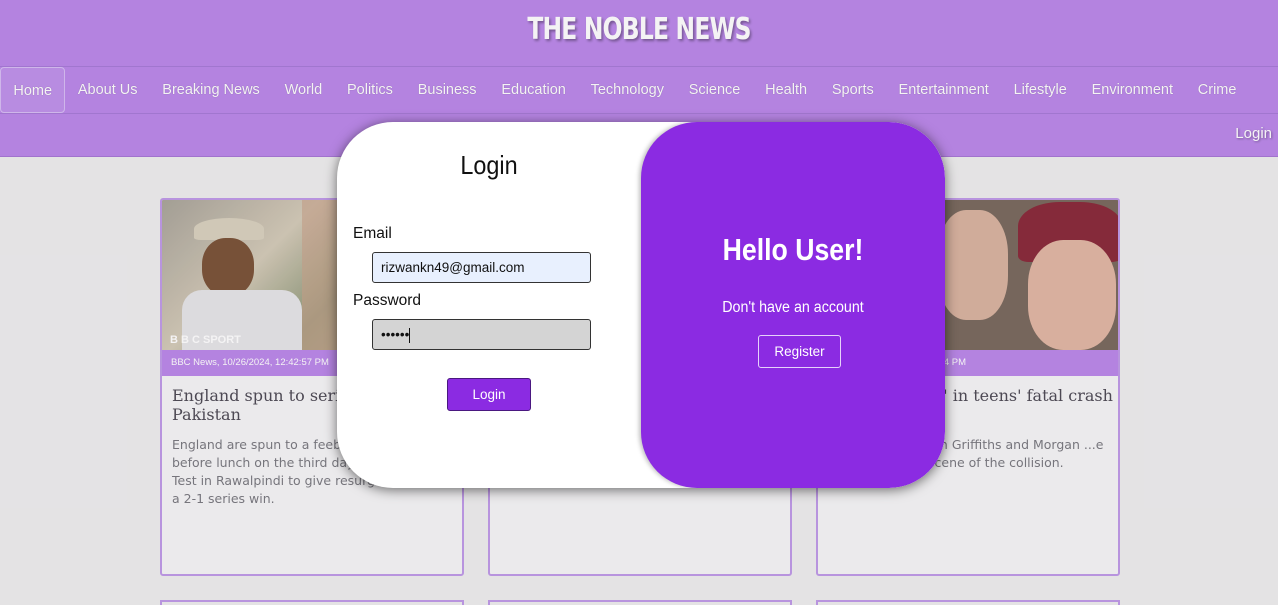  What do you see at coordinates (793, 307) in the screenshot?
I see `no-account-text: Don't have an account` at bounding box center [793, 307].